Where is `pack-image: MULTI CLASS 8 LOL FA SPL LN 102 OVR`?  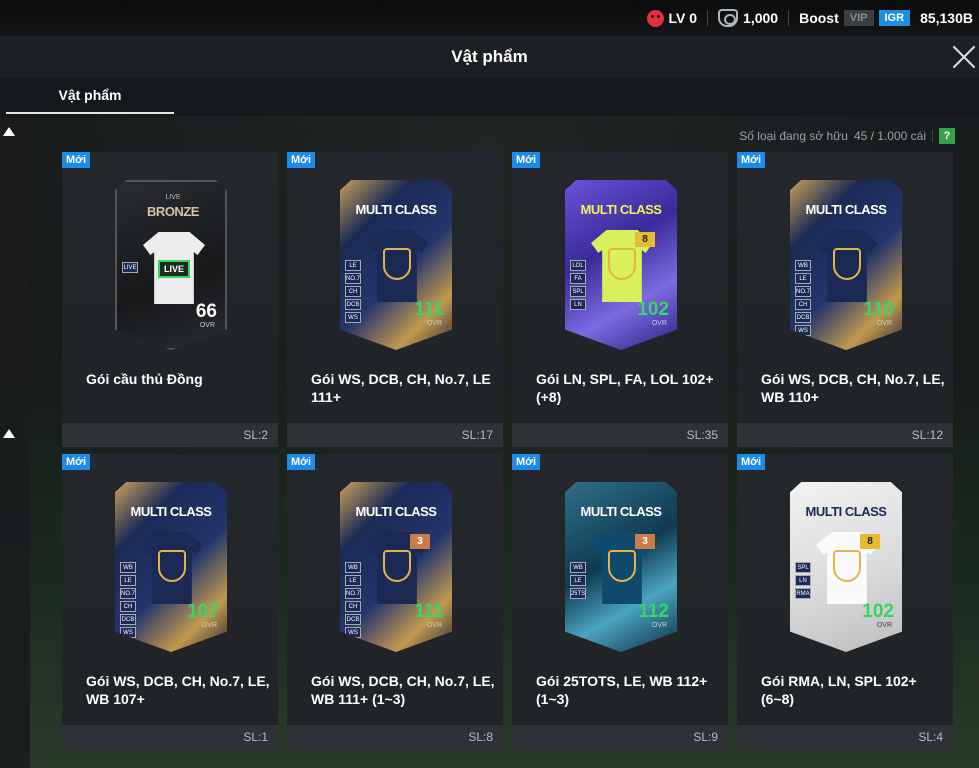
pack-image: MULTI CLASS 8 LOL FA SPL LN 102 OVR is located at coordinates (621, 265).